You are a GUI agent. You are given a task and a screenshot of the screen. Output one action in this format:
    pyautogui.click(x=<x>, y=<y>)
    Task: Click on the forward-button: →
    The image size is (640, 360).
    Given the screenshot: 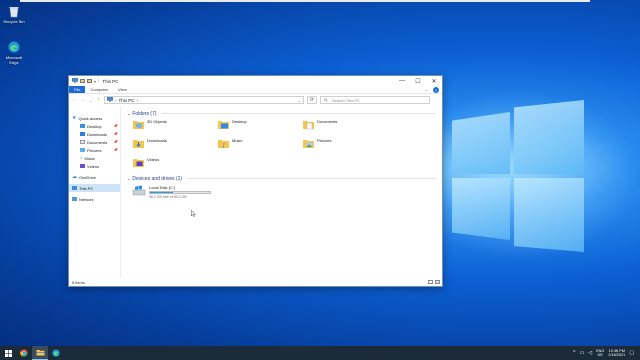 What is the action you would take?
    pyautogui.click(x=82, y=100)
    